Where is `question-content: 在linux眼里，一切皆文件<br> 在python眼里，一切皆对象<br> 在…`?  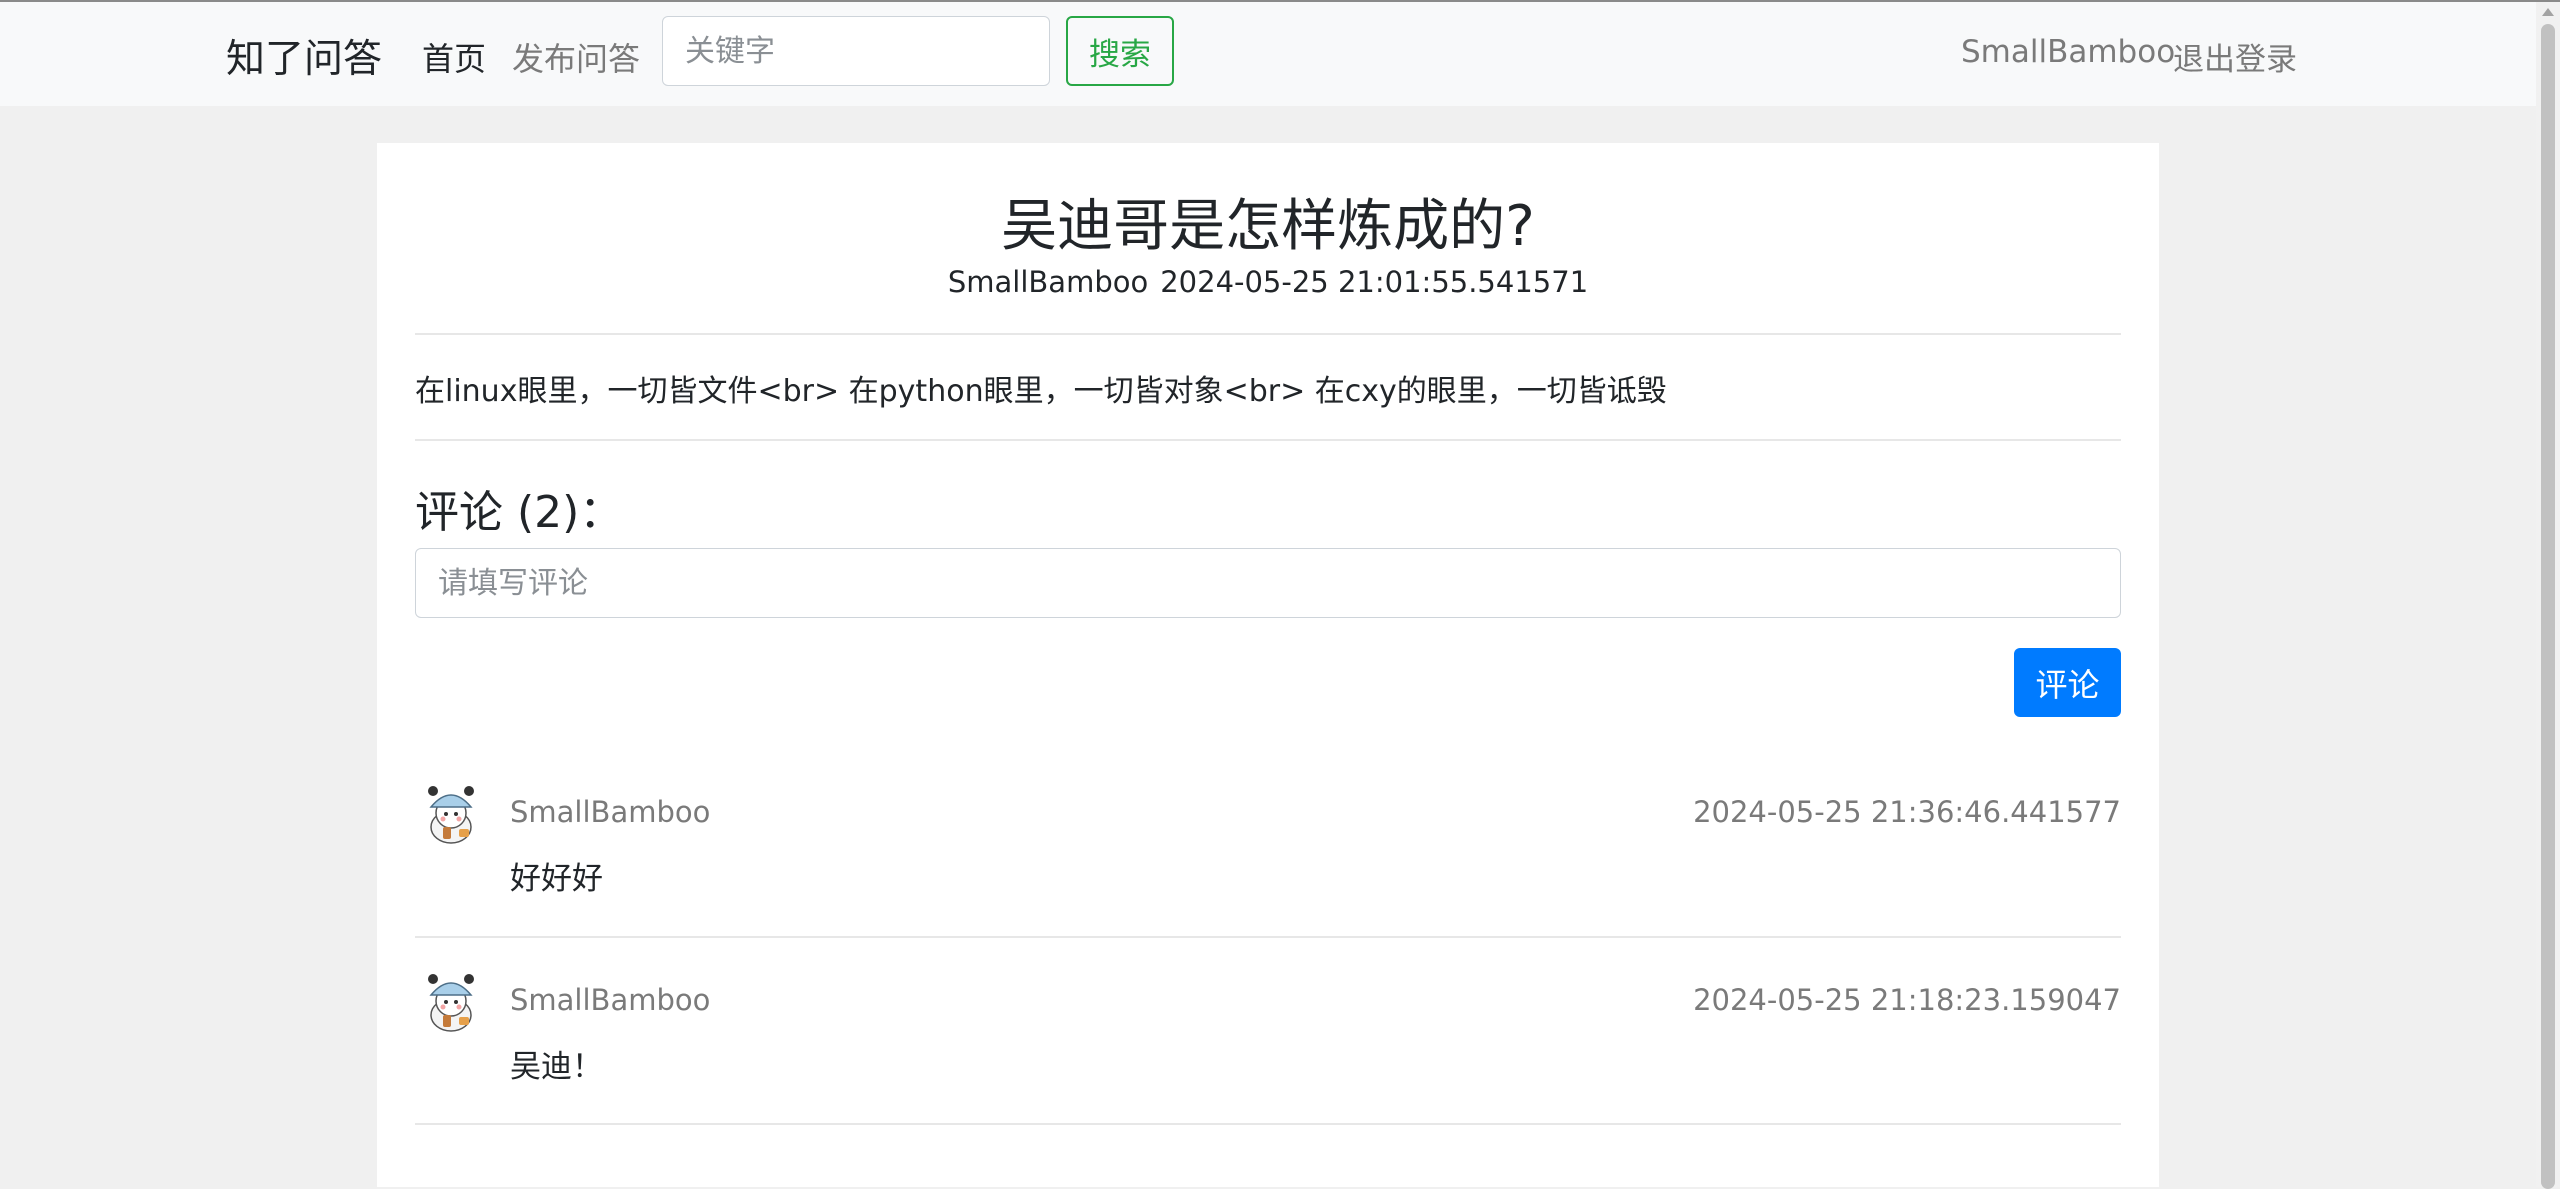 question-content: 在linux眼里，一切皆文件<br> 在python眼里，一切皆对象<br> 在… is located at coordinates (1041, 391).